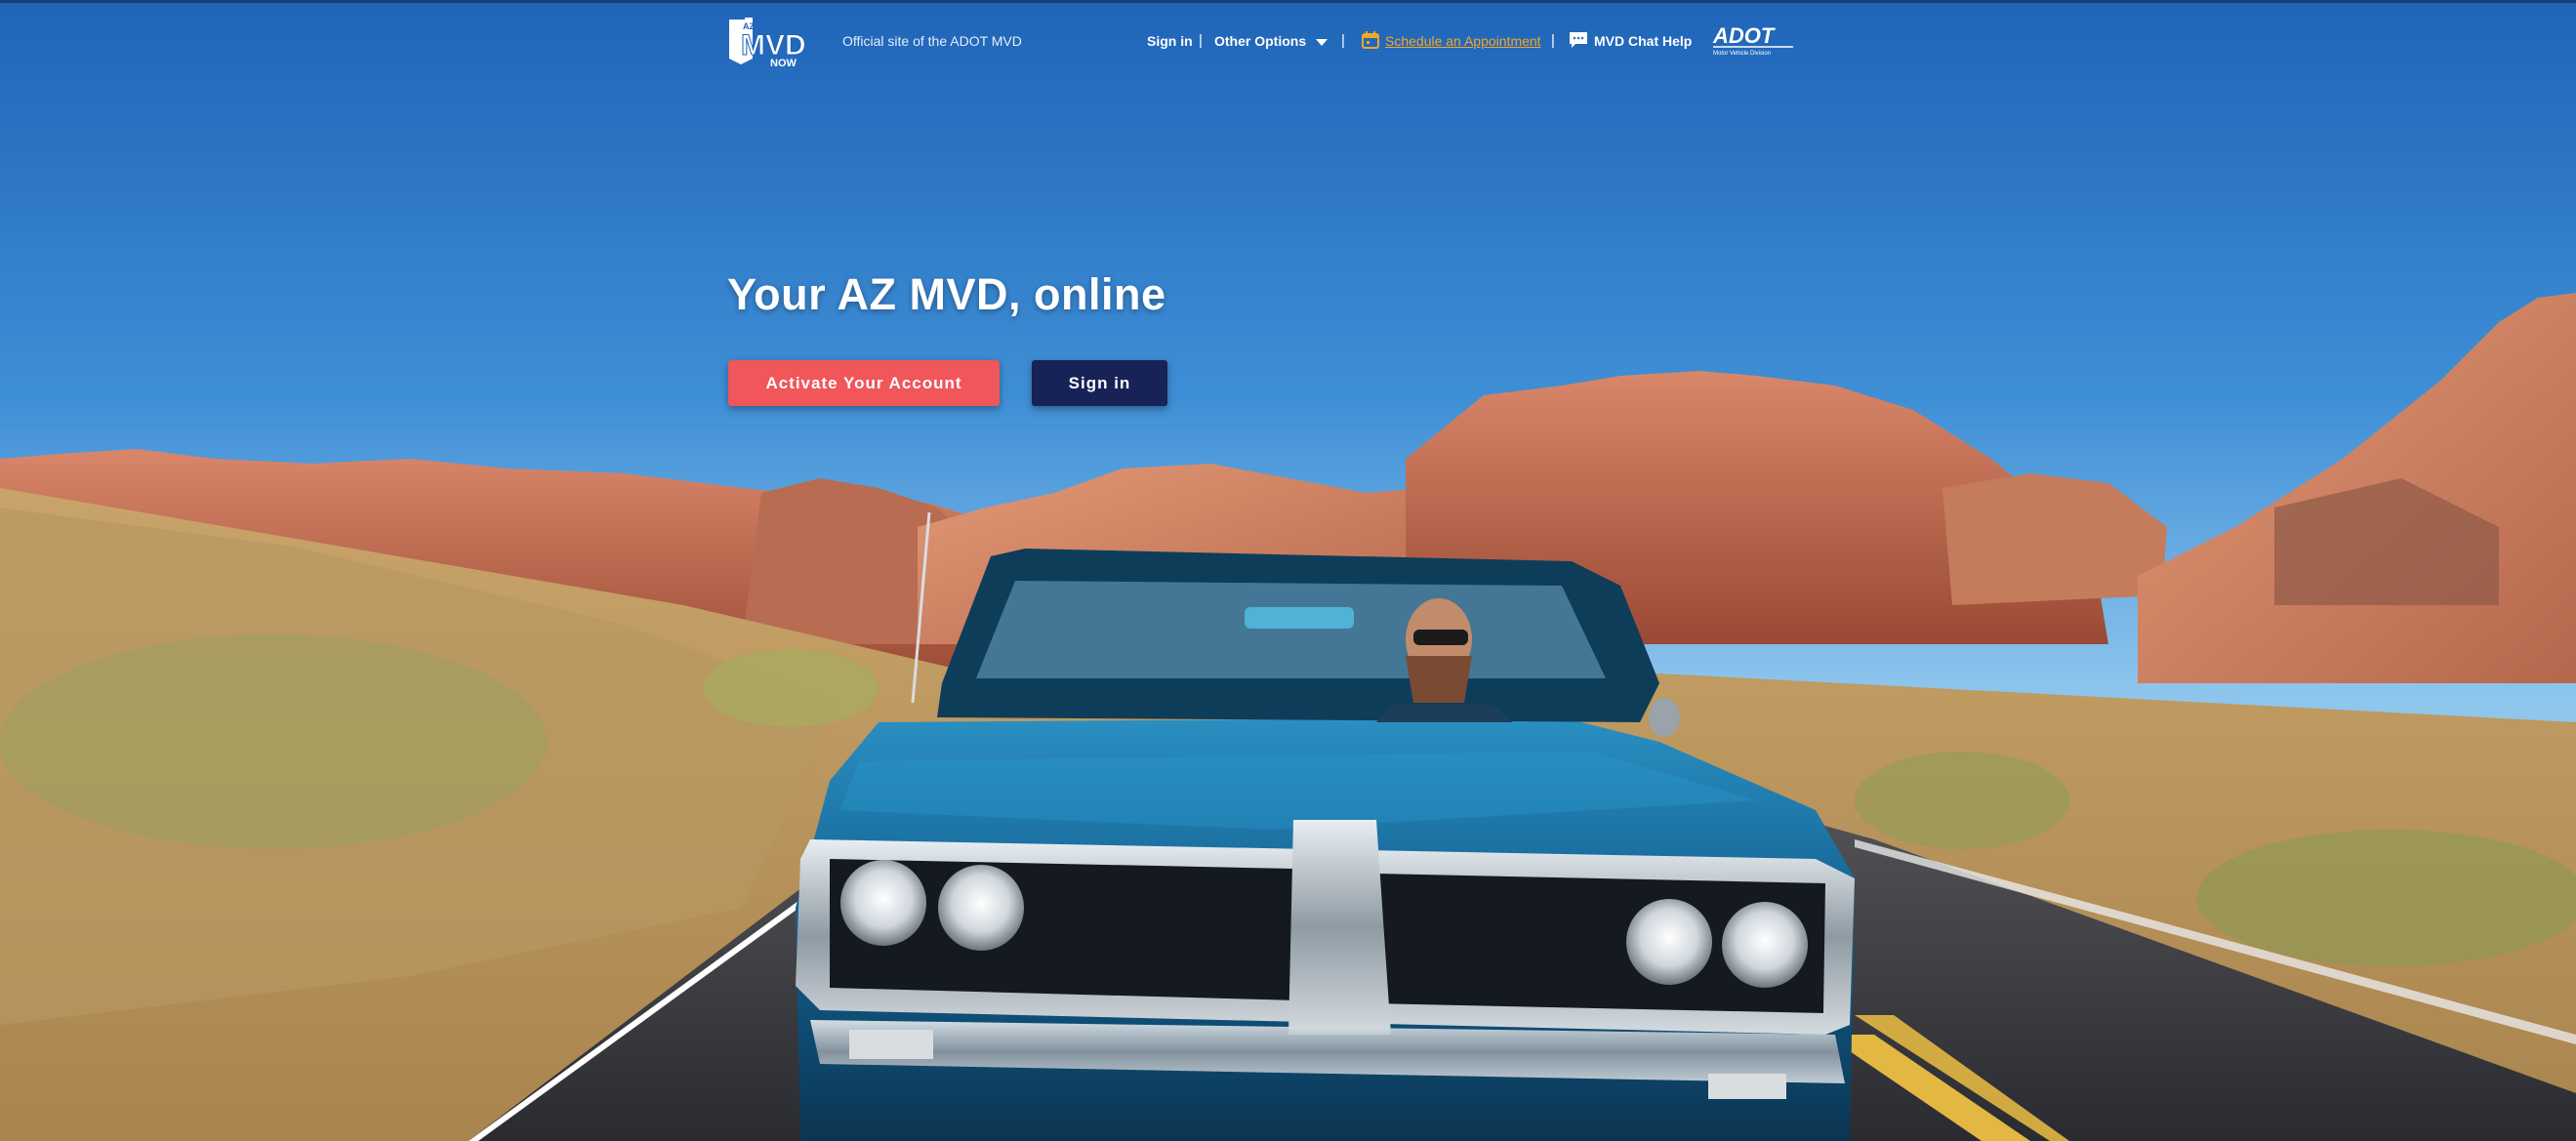  What do you see at coordinates (932, 41) in the screenshot?
I see `site-tagline: Official site of the ADOT MVD` at bounding box center [932, 41].